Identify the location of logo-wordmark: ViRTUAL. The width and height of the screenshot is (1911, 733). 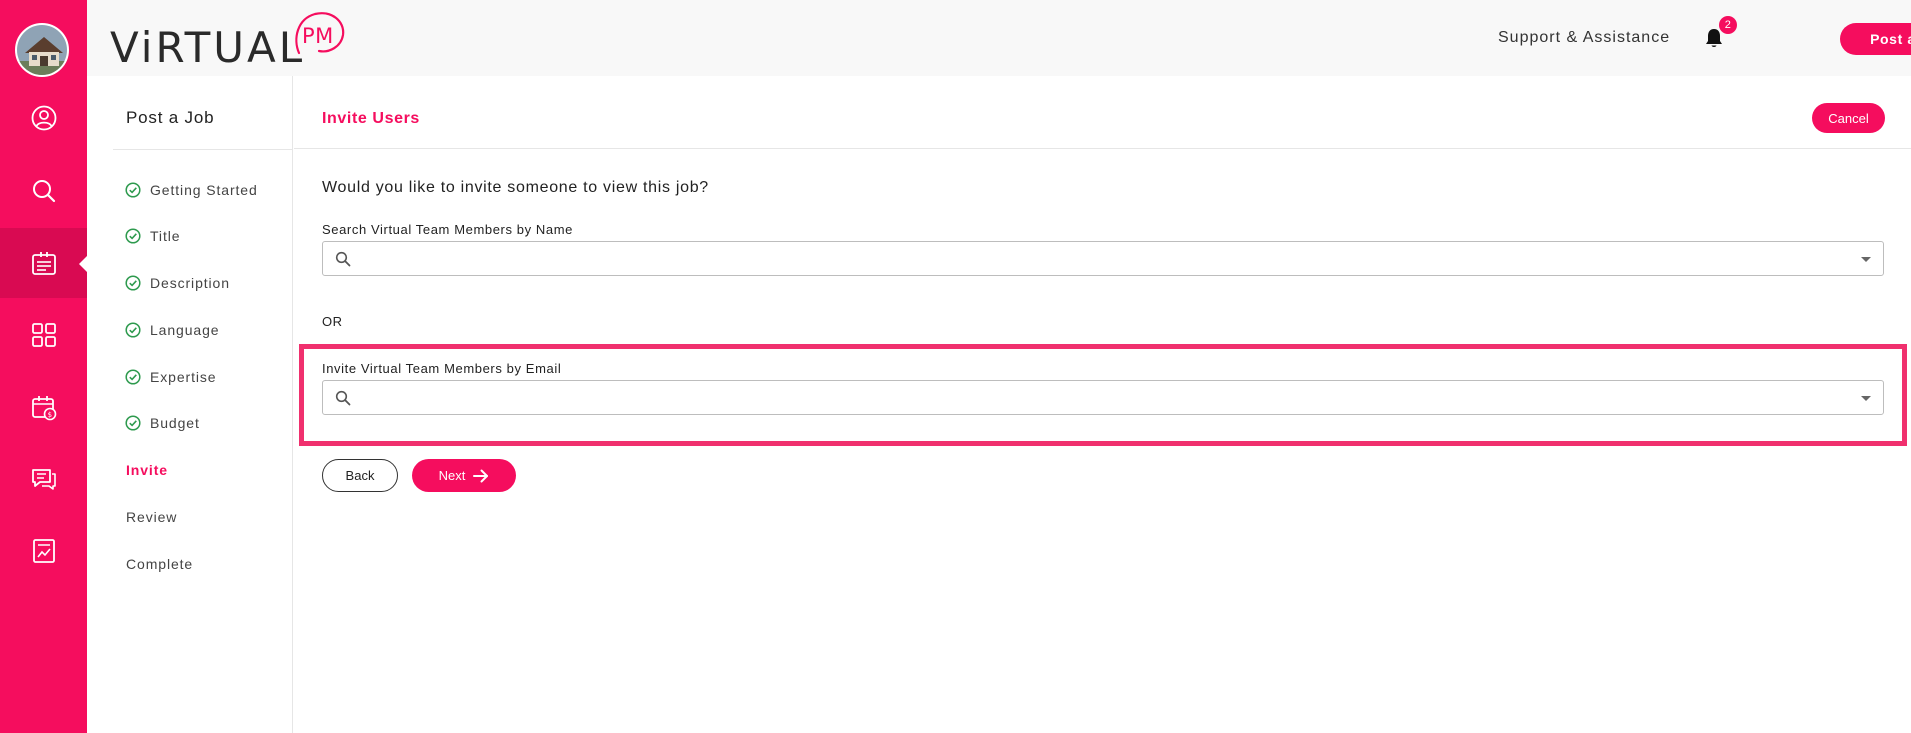
(208, 47).